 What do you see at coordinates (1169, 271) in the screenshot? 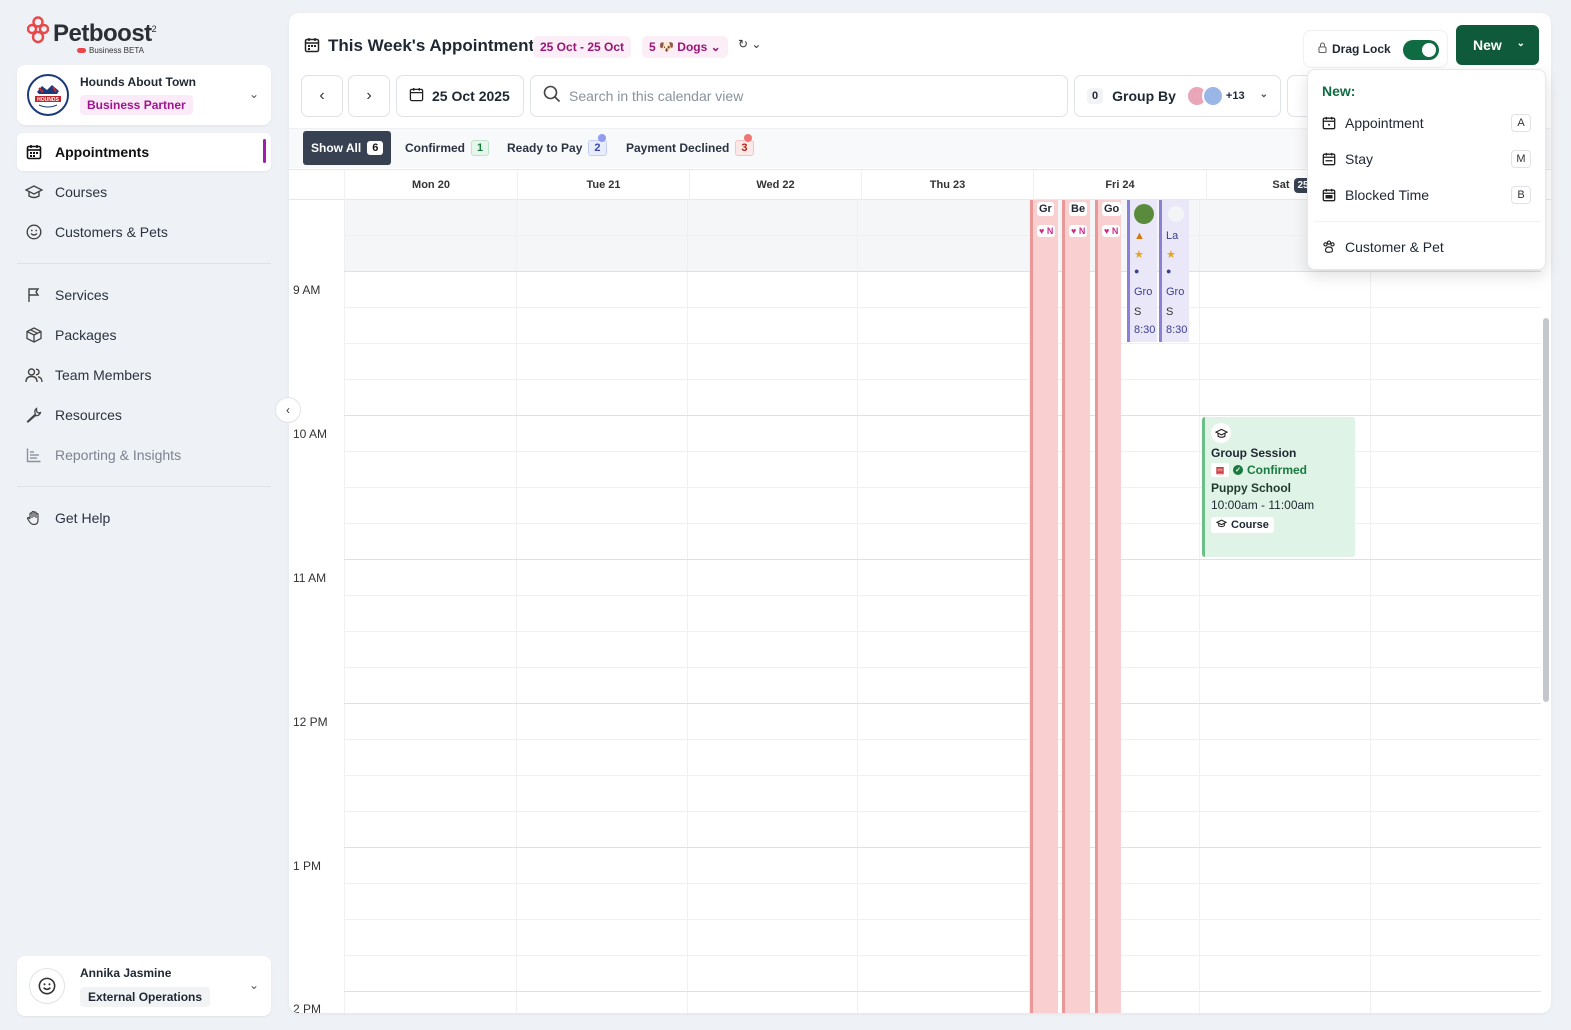
I see `dollar-icon: ●` at bounding box center [1169, 271].